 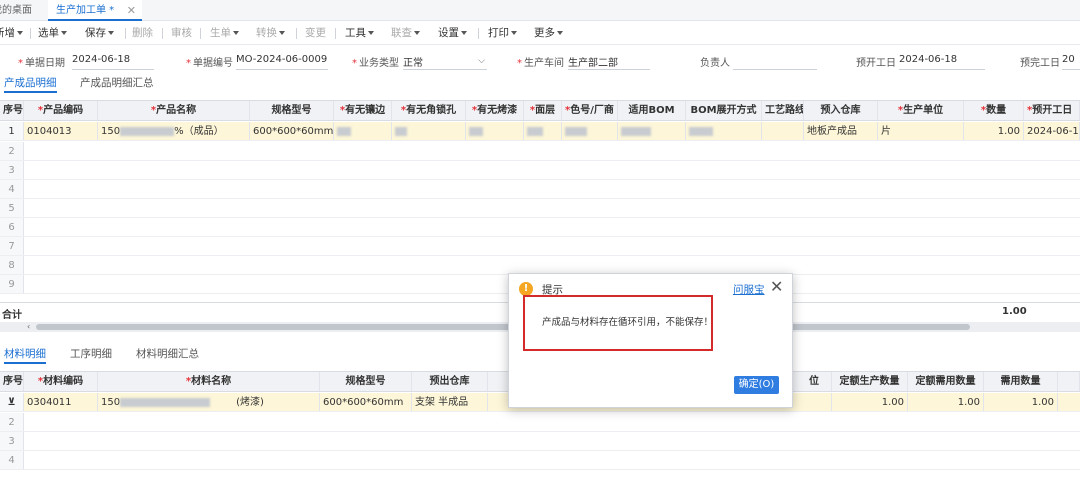 What do you see at coordinates (355, 33) in the screenshot?
I see `tools-label: 工具` at bounding box center [355, 33].